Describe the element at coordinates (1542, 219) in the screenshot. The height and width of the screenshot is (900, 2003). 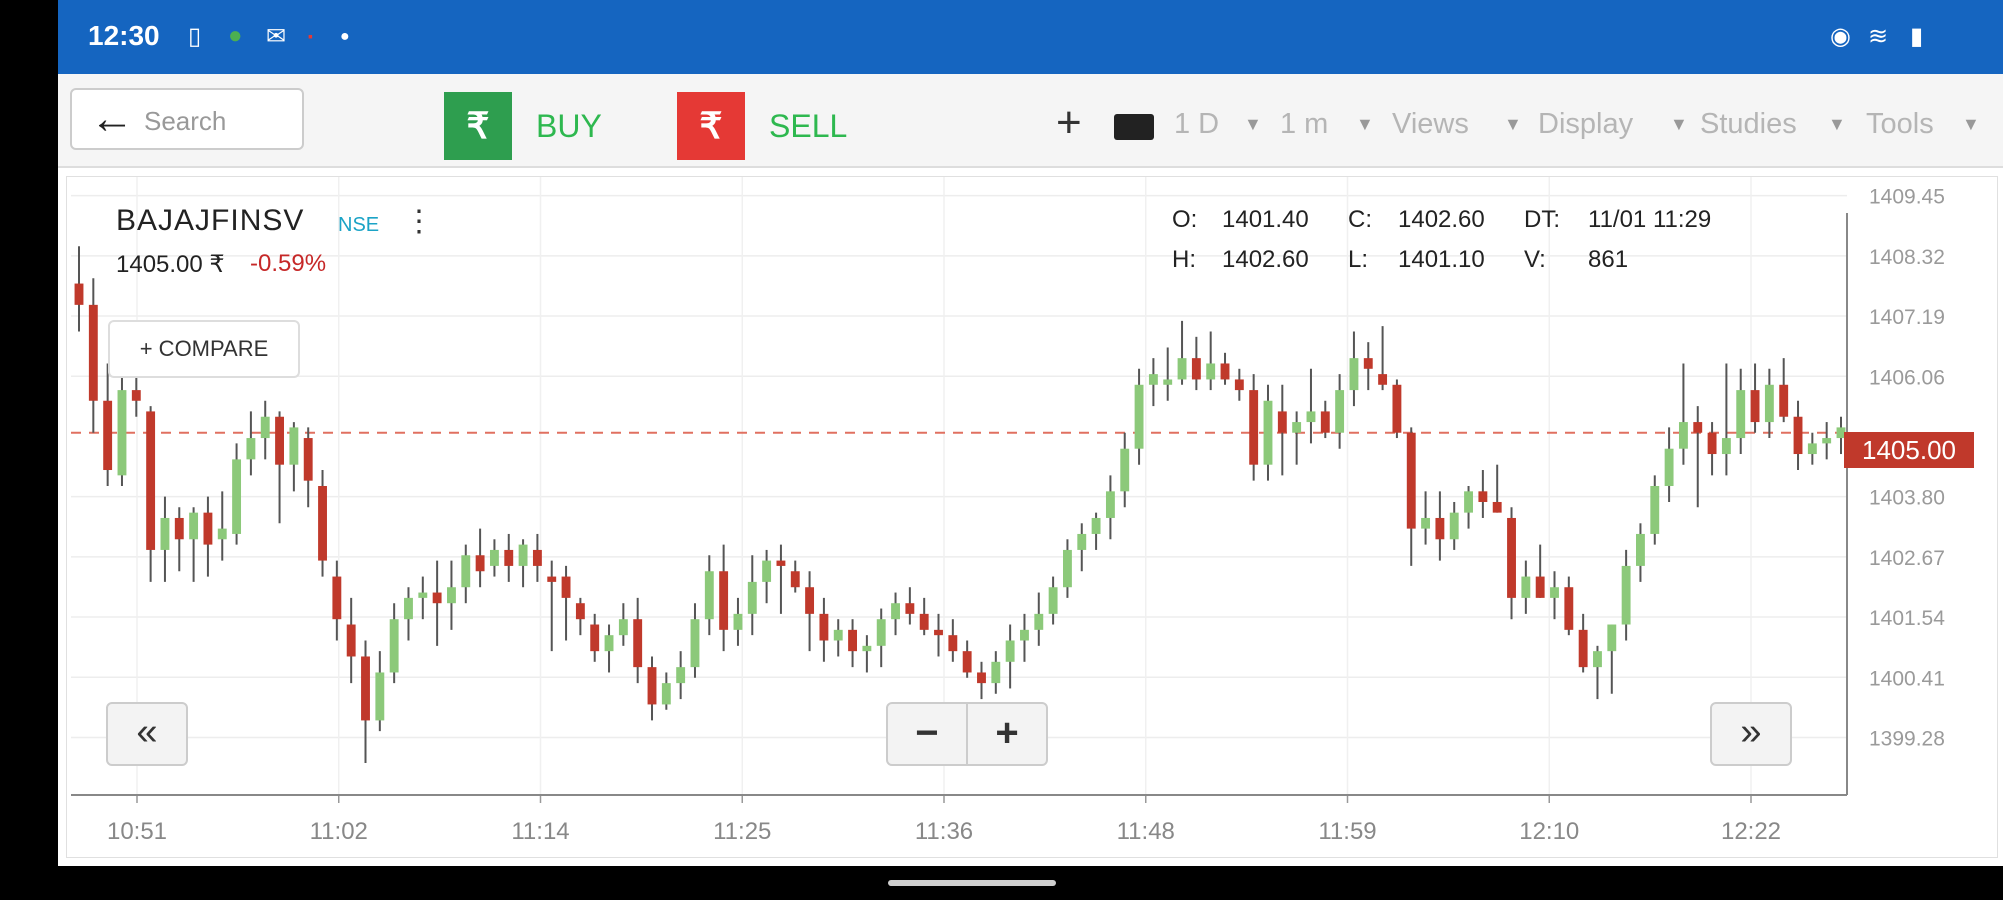
I see `datetime-label: DT:` at that location.